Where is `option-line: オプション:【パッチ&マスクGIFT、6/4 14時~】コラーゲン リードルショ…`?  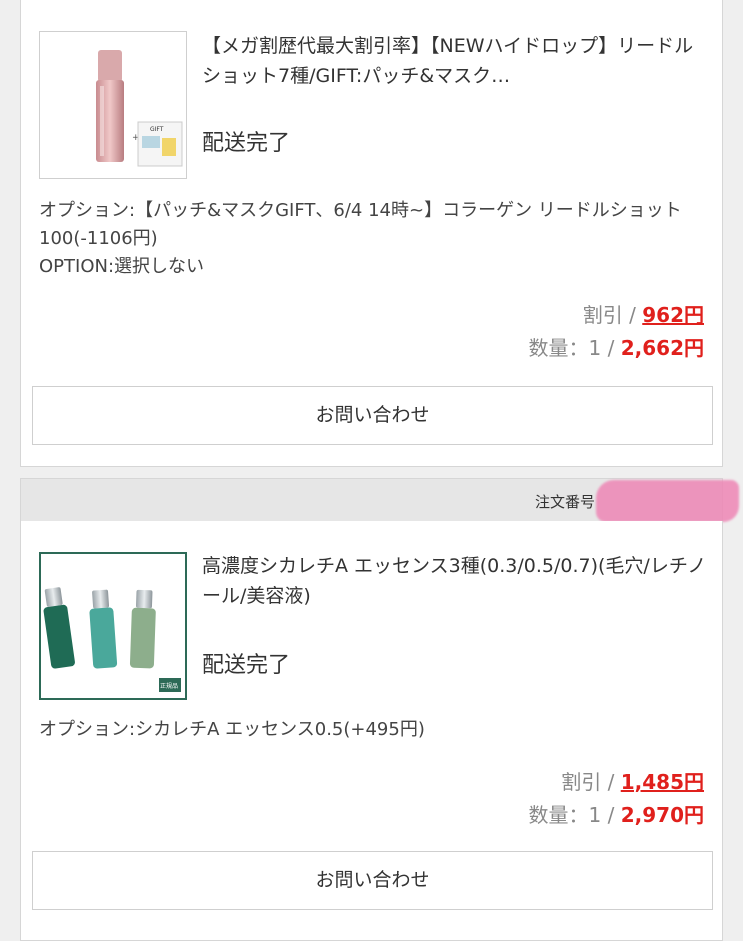
option-line: オプション:【パッチ&マスクGIFT、6/4 14時~】コラーゲン リードルショ… is located at coordinates (360, 224).